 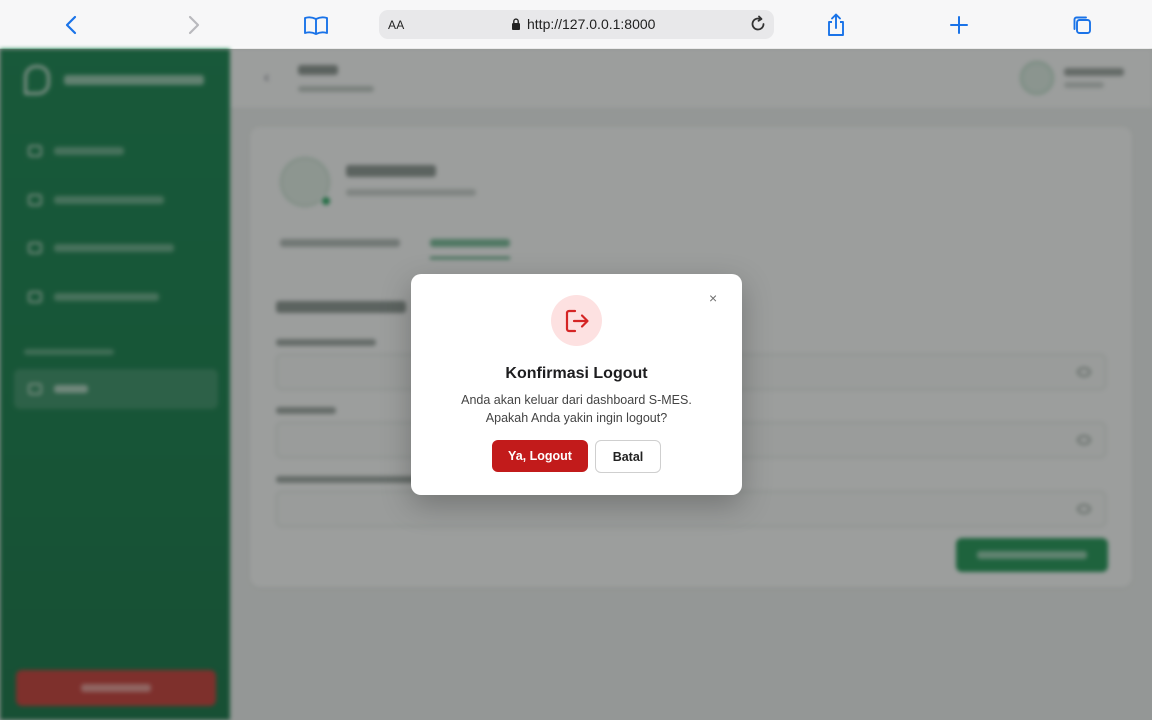 What do you see at coordinates (576, 400) in the screenshot?
I see `dialog-message-line1: Anda akan keluar dari dashboard S-MES.` at bounding box center [576, 400].